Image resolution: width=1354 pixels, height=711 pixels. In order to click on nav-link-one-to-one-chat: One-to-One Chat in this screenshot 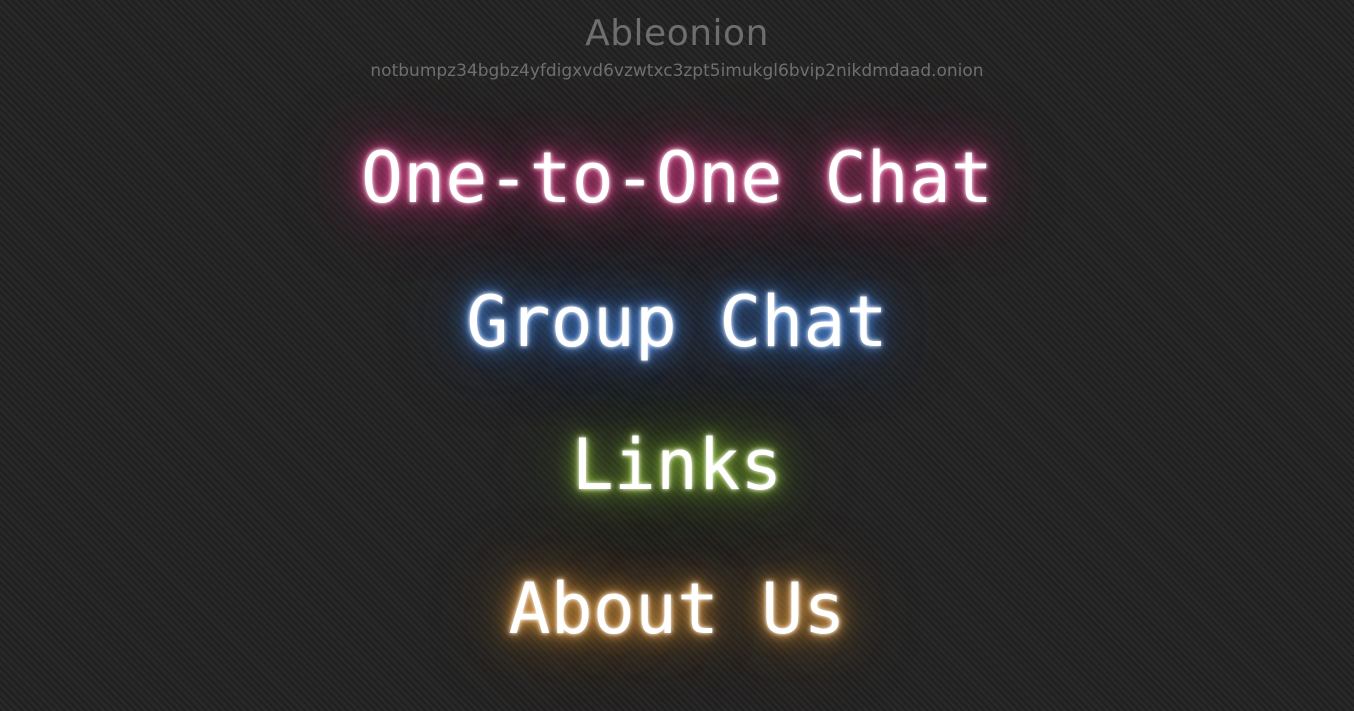, I will do `click(677, 178)`.